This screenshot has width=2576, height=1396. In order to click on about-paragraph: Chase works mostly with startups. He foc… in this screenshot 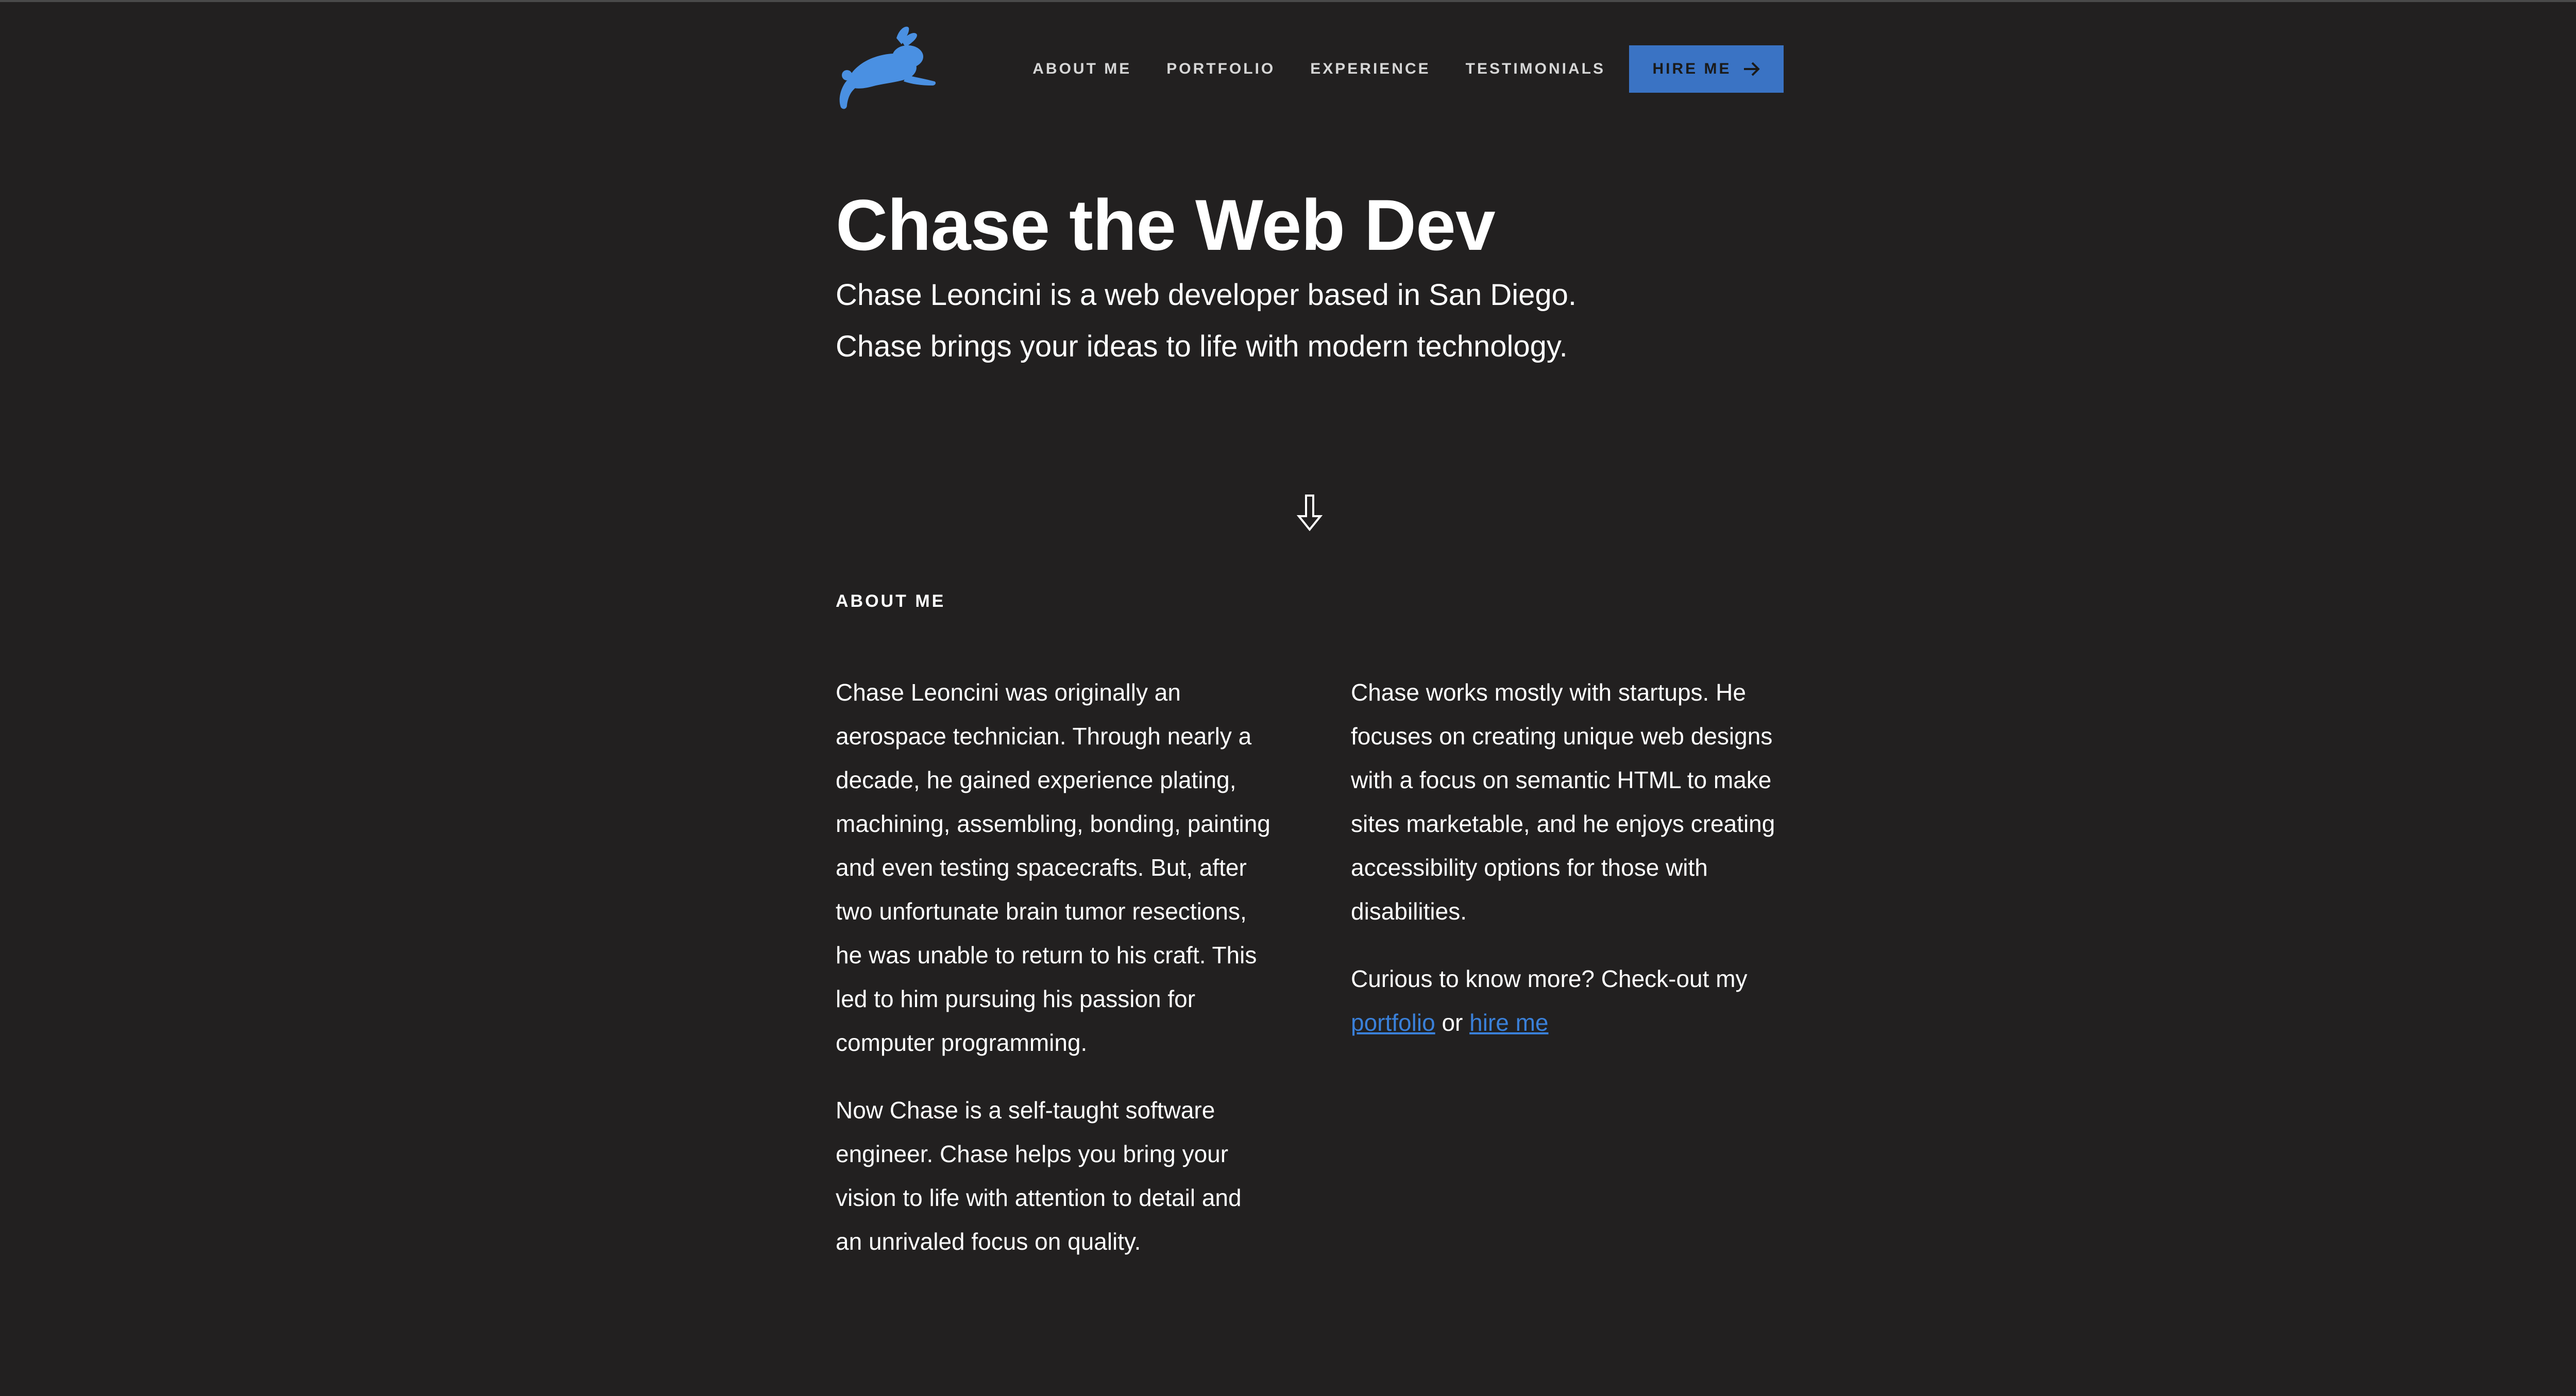, I will do `click(1563, 802)`.